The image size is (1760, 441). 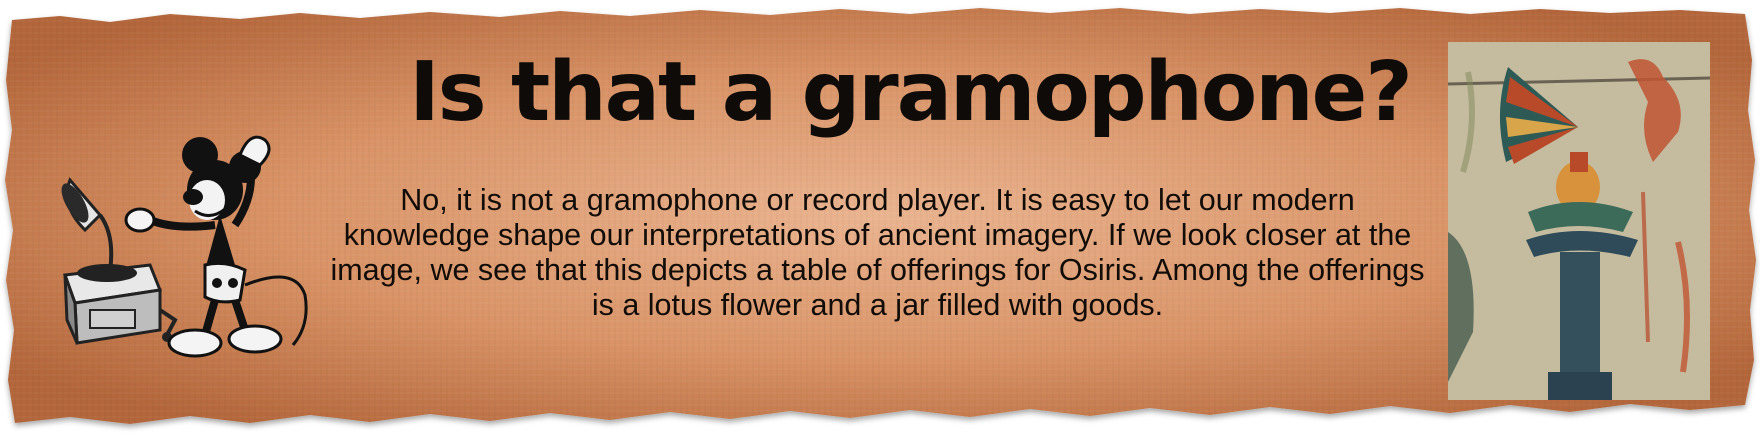 What do you see at coordinates (911, 92) in the screenshot?
I see `banner-title: Is that a gramophone?` at bounding box center [911, 92].